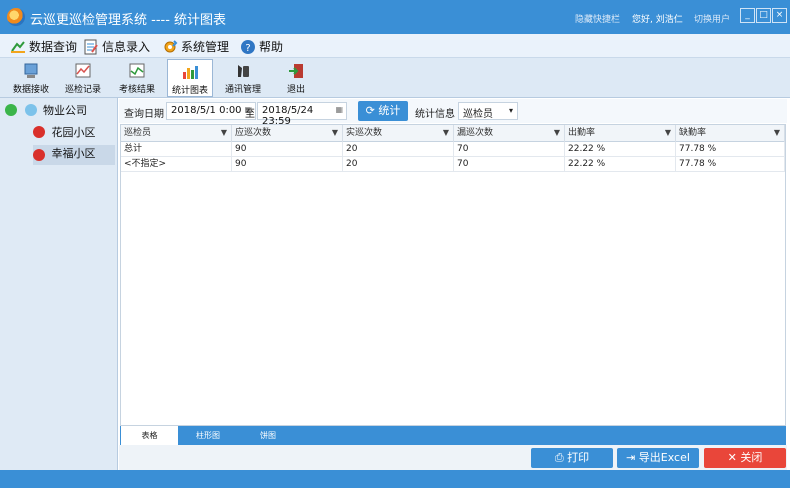  I want to click on info-select: 巡检员 ▾, so click(488, 111).